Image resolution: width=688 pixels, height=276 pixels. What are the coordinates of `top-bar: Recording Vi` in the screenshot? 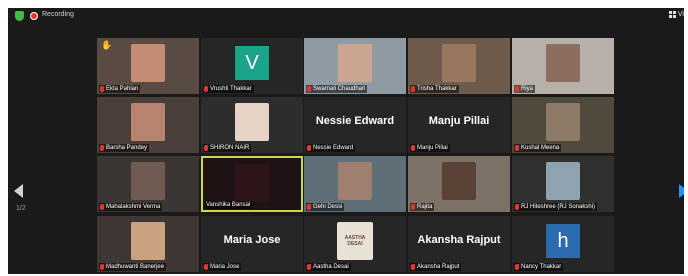 It's located at (346, 16).